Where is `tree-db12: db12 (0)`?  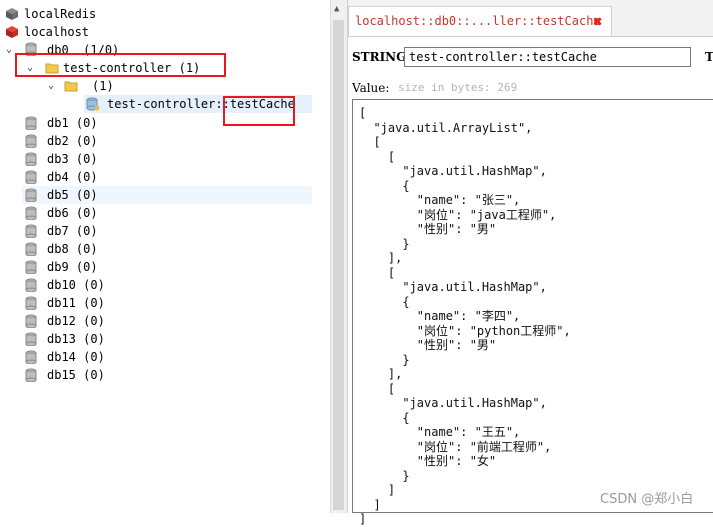
tree-db12: db12 (0) is located at coordinates (76, 321).